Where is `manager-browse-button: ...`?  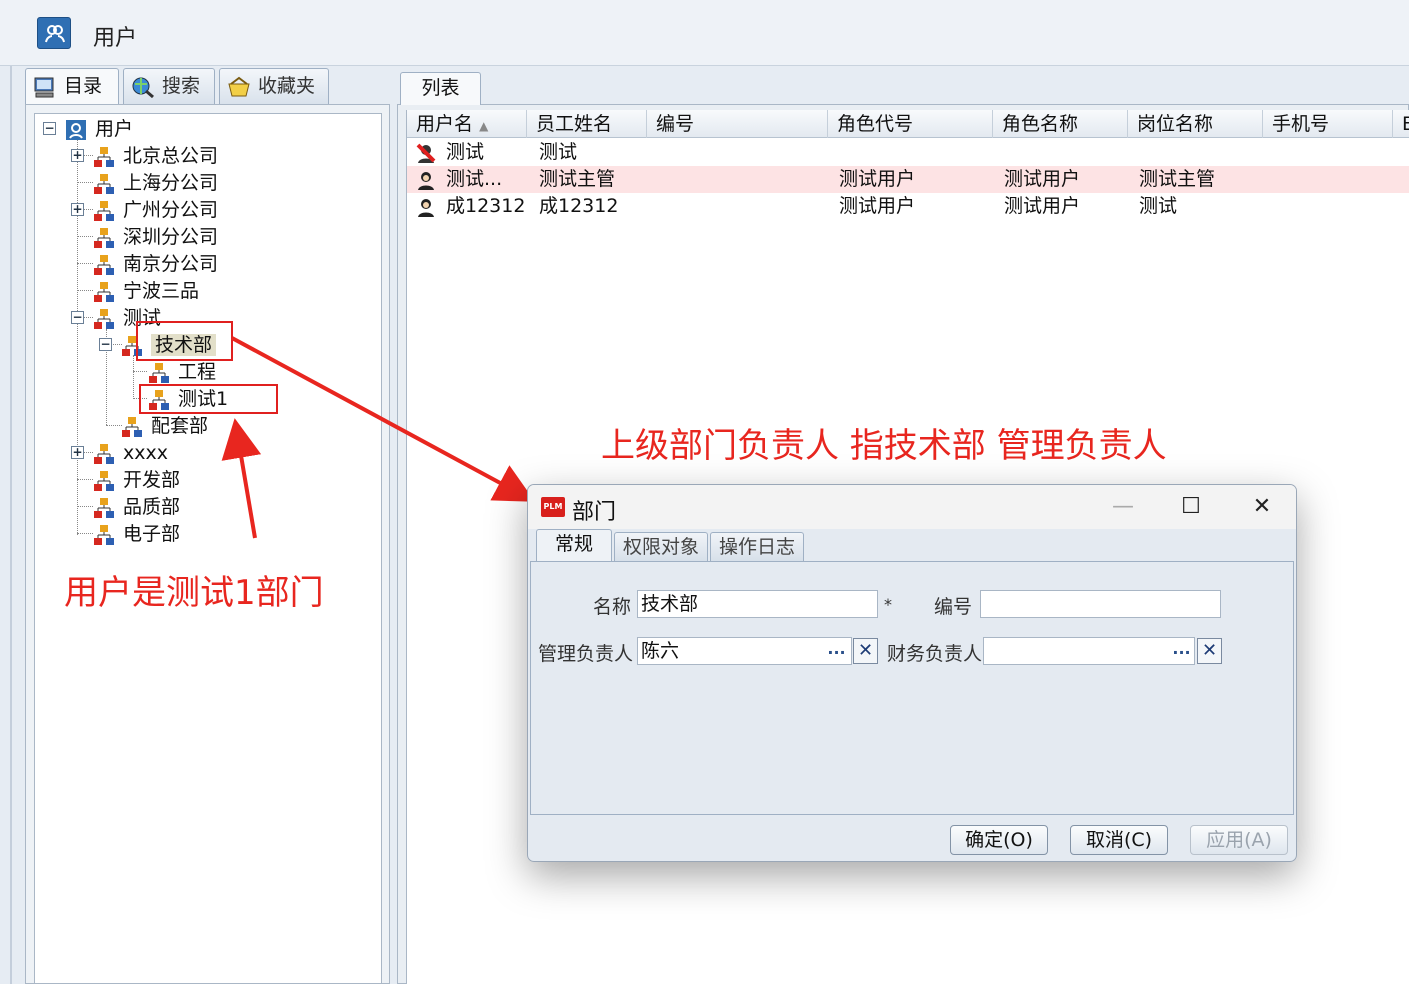
manager-browse-button: ... is located at coordinates (836, 651).